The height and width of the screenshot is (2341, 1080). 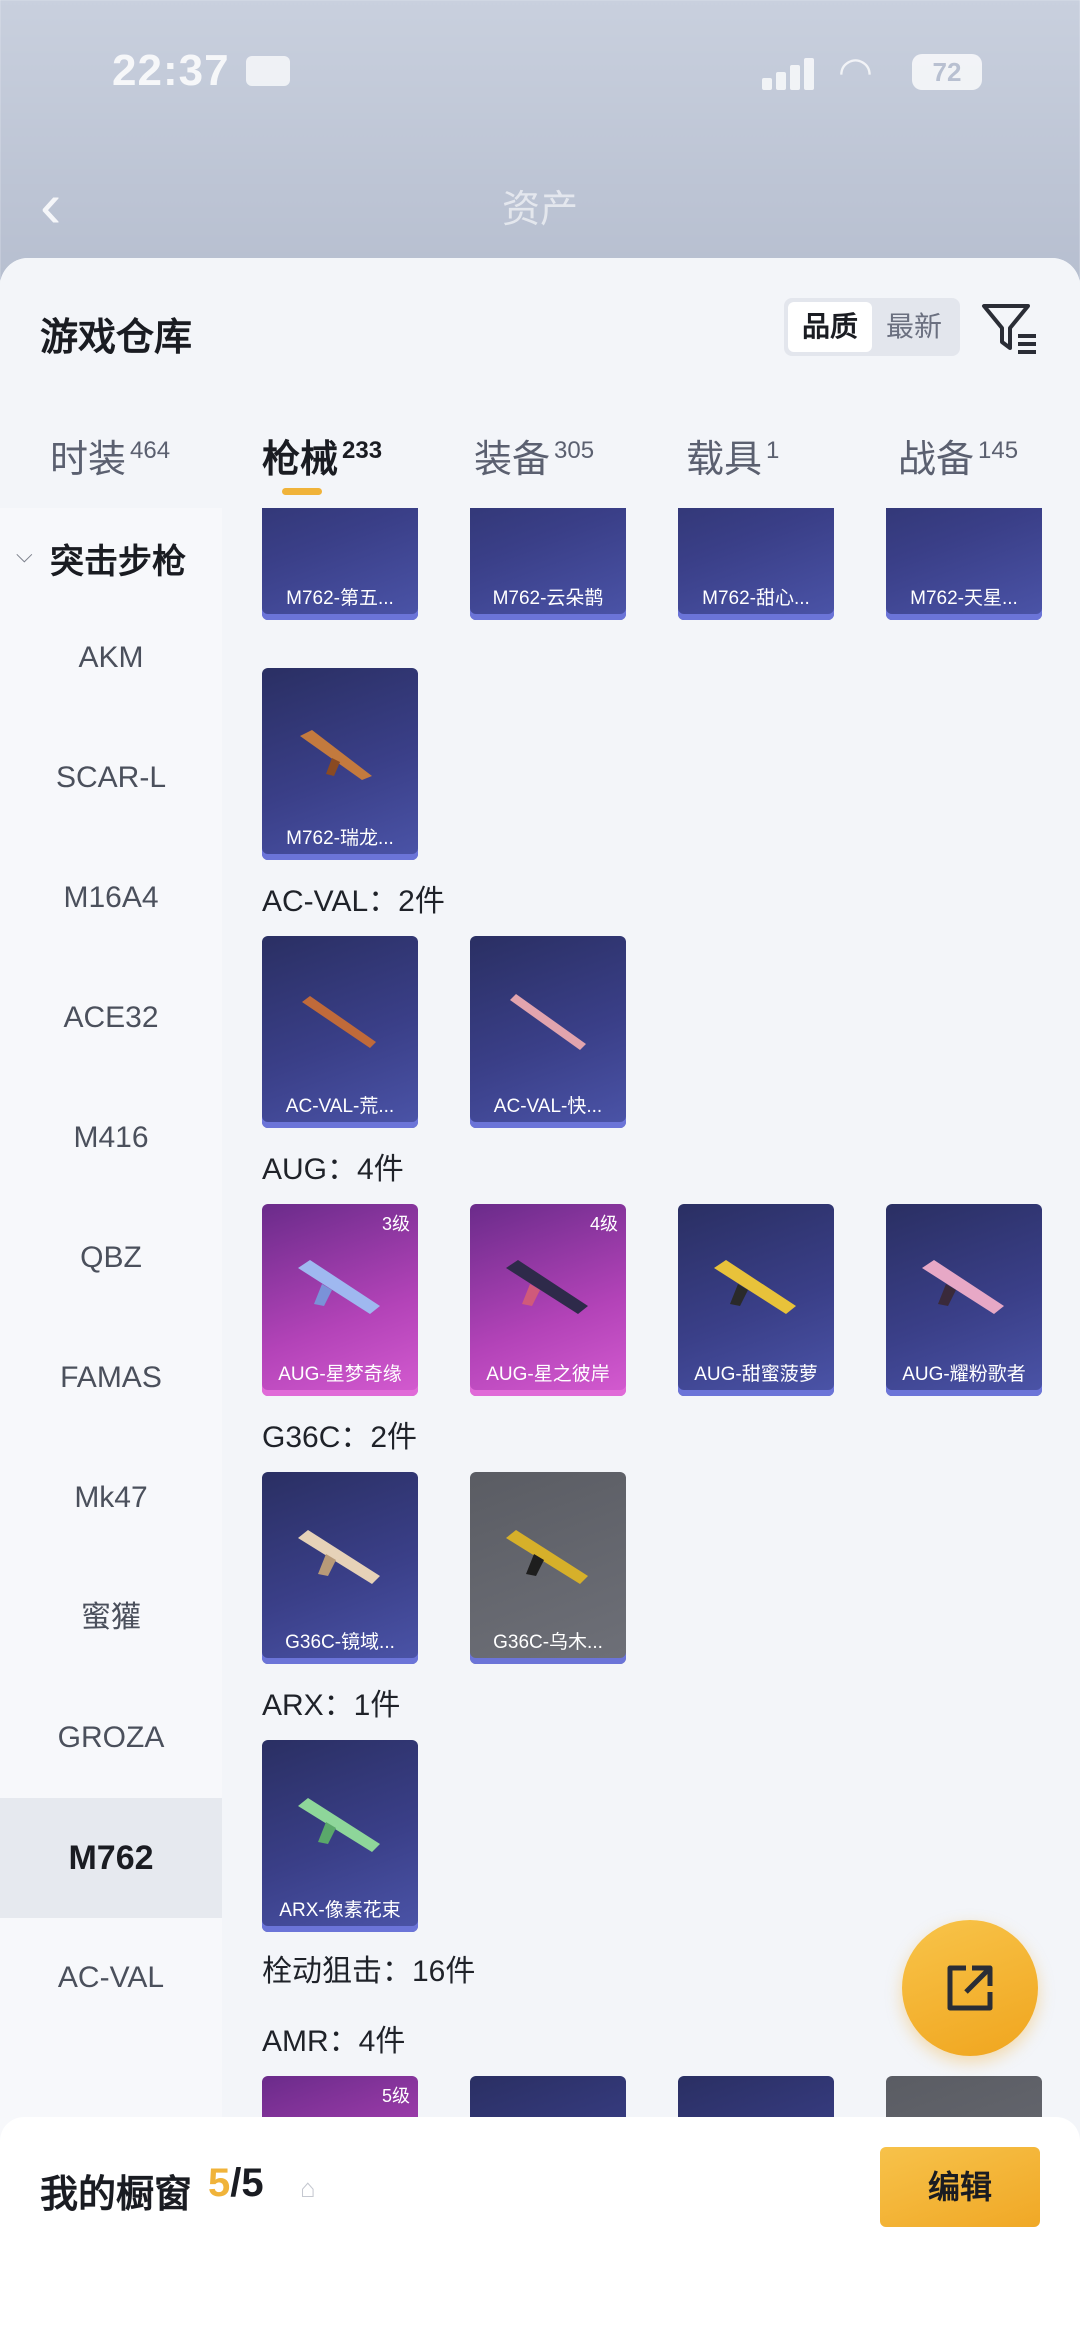 What do you see at coordinates (540, 383) in the screenshot?
I see `sheet-header: 游戏仓库 品质 最新 时装 464 枪械 233 装备 305 载具 1 战备 145` at bounding box center [540, 383].